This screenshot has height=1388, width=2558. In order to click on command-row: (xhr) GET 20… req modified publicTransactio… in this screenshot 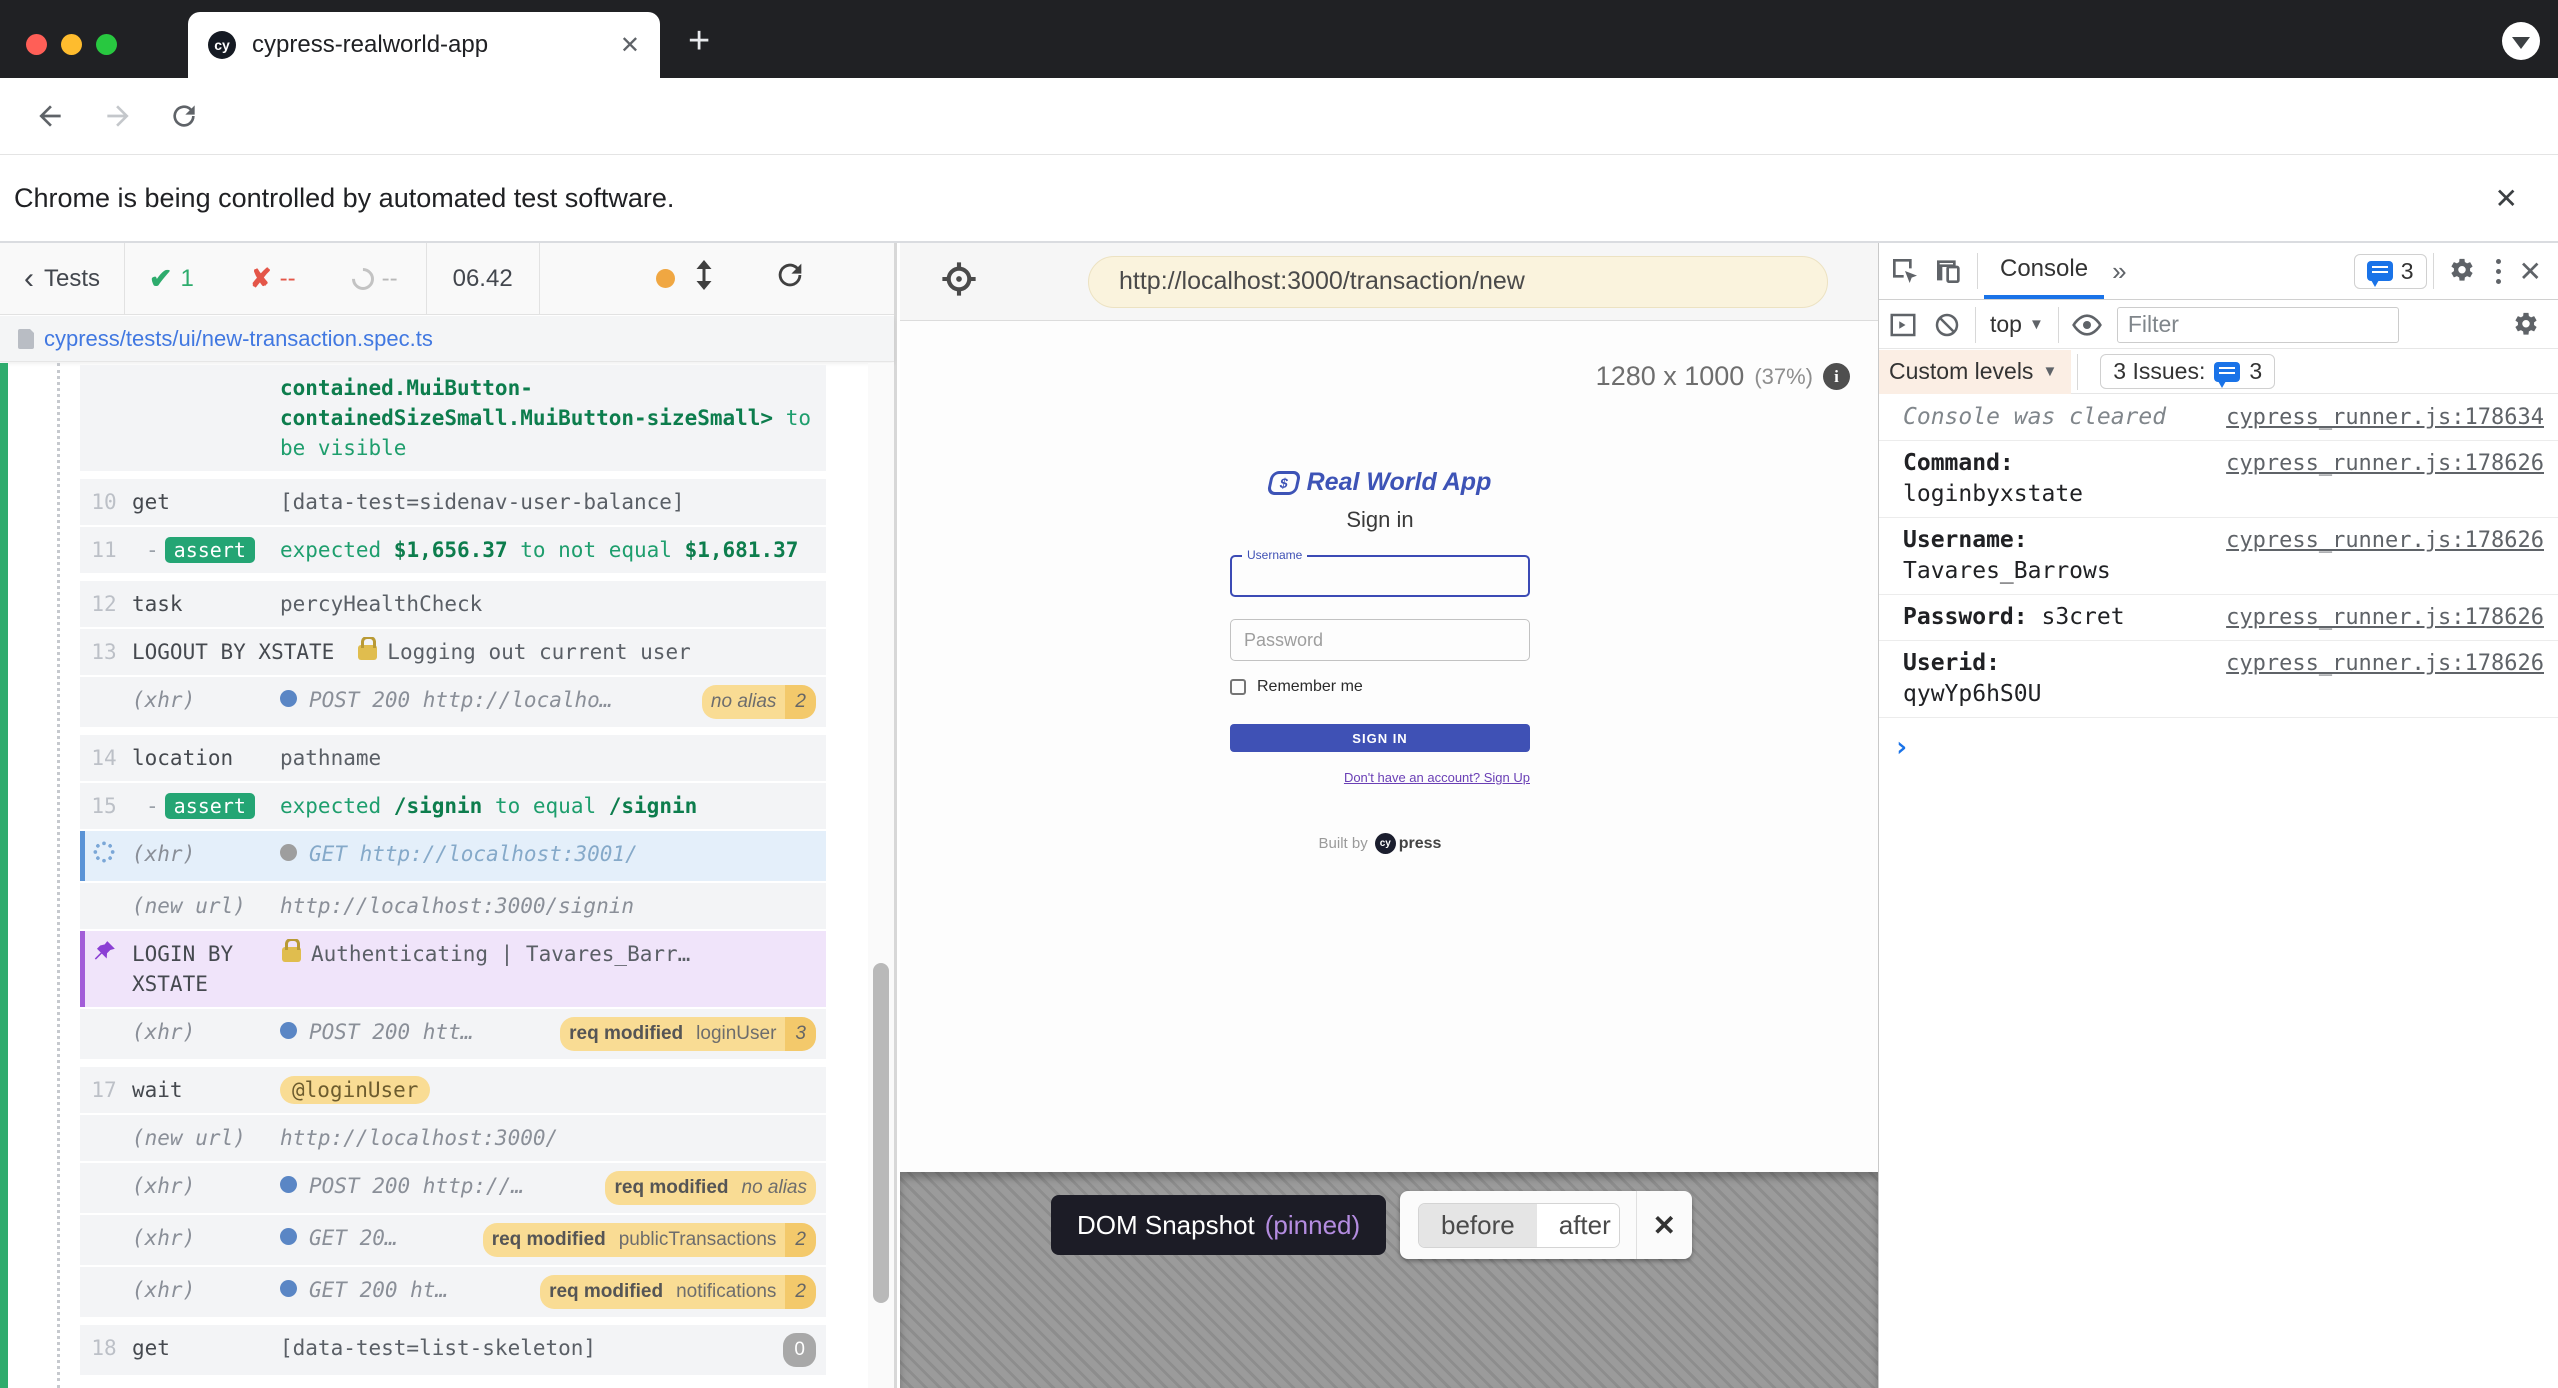, I will do `click(453, 1240)`.